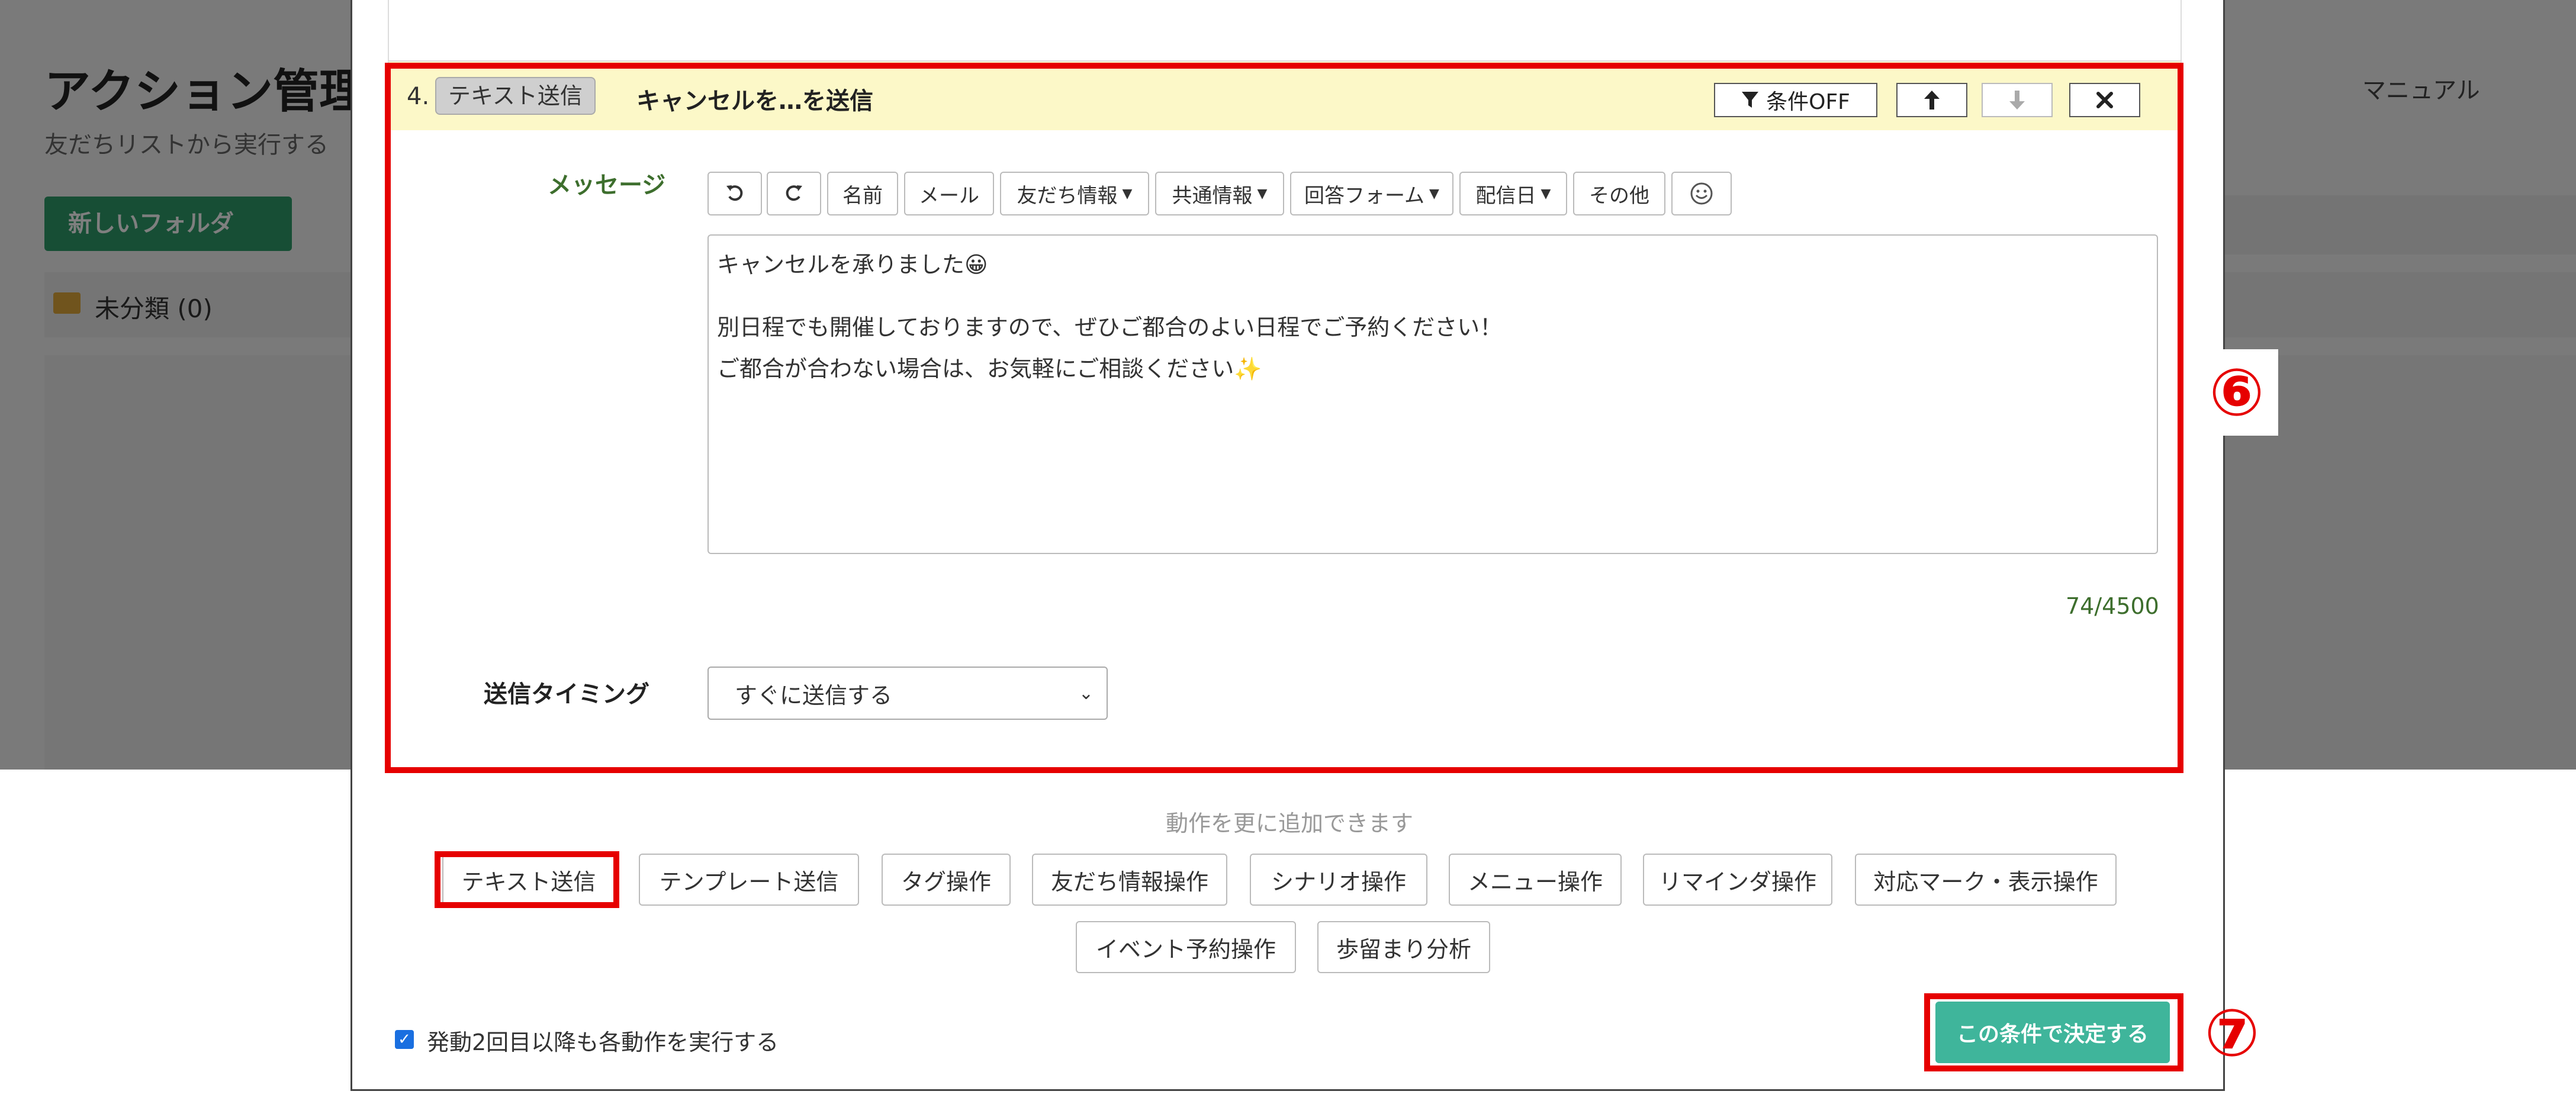 Image resolution: width=2576 pixels, height=1117 pixels. I want to click on add-event-reservation-operation-label: イベント予約操作, so click(1185, 949).